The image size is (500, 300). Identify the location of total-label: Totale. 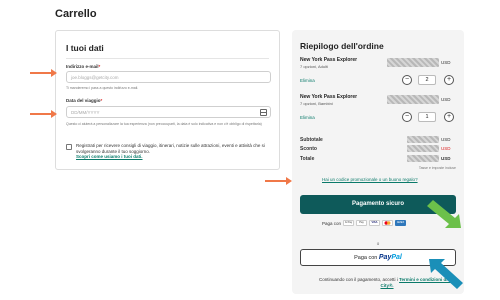
(307, 159).